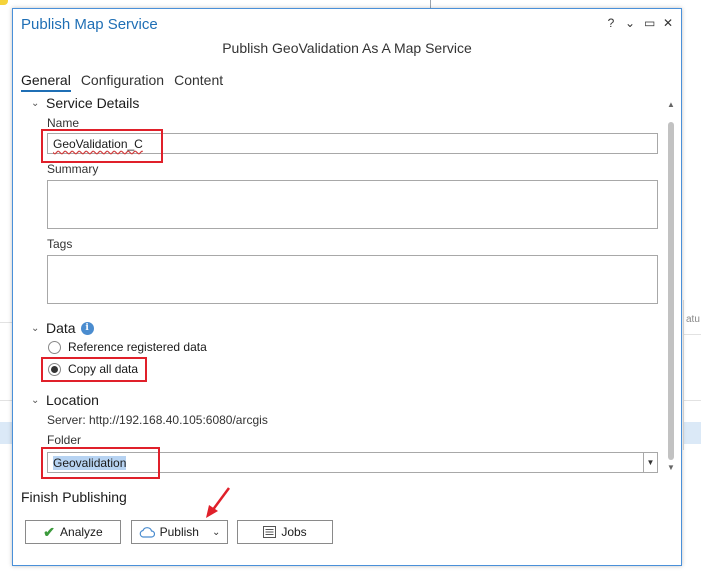 The width and height of the screenshot is (701, 582). Describe the element at coordinates (137, 347) in the screenshot. I see `reference-registered-data-label: Reference registered data` at that location.